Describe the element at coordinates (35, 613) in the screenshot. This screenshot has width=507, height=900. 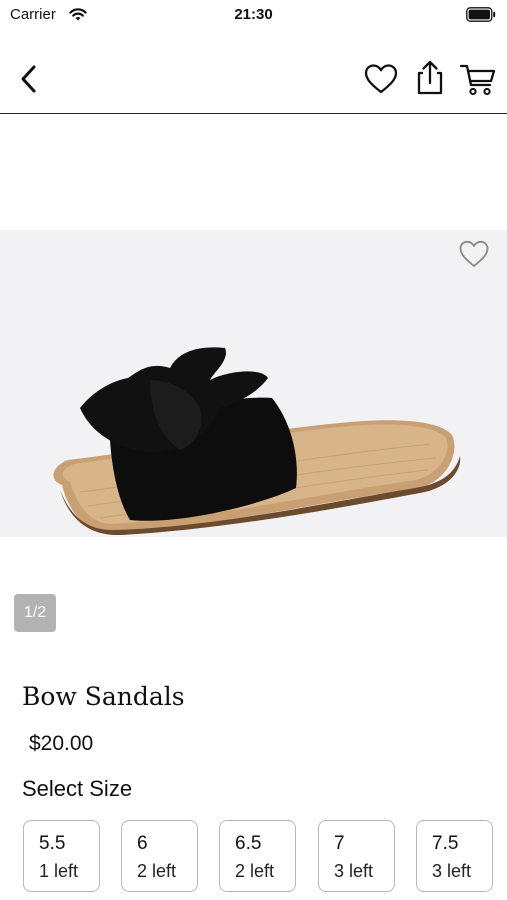
I see `image-page-indicator: 1/2` at that location.